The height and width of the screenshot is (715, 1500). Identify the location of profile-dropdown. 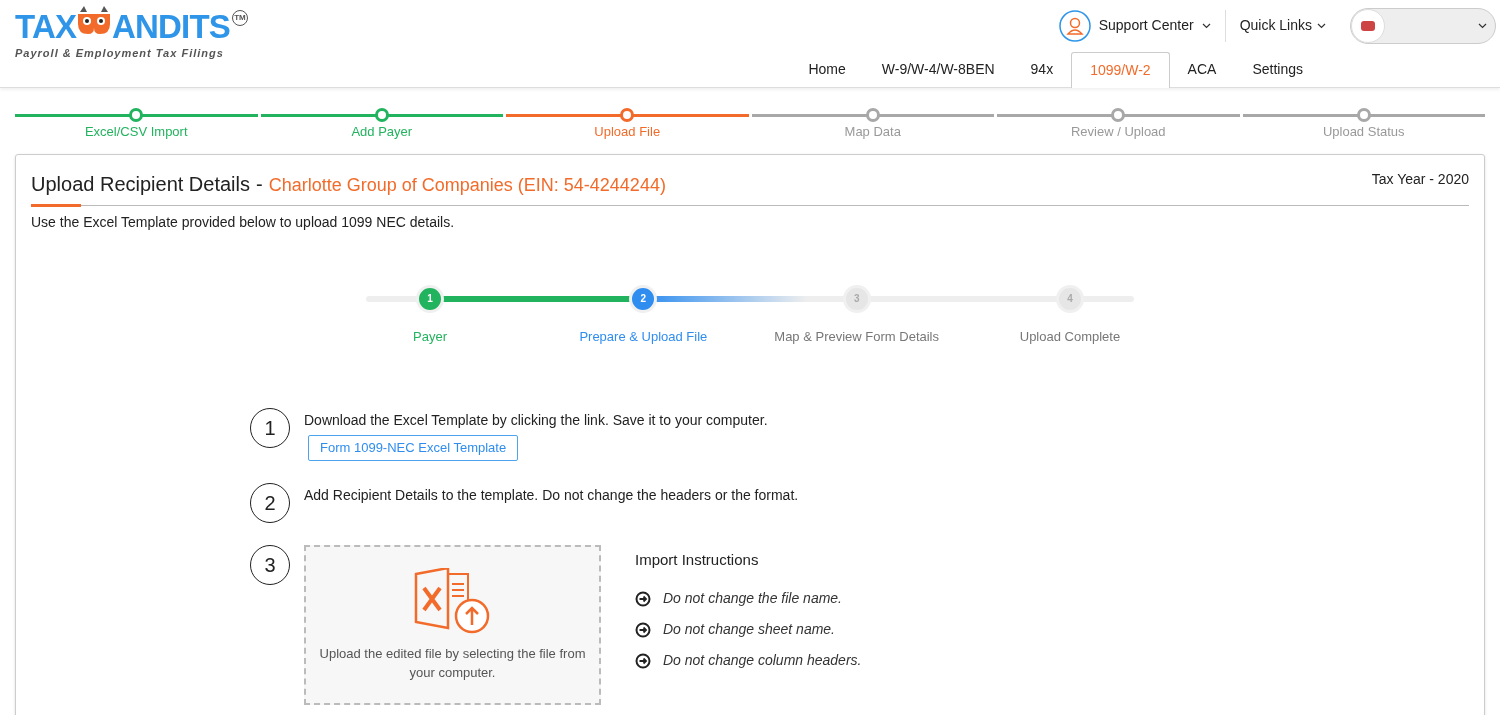
(1423, 25).